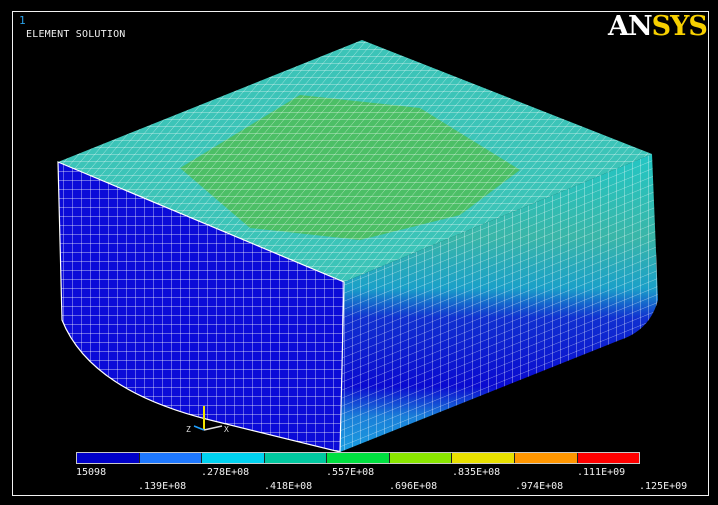 This screenshot has height=505, width=718. I want to click on contour-legend-bar, so click(358, 458).